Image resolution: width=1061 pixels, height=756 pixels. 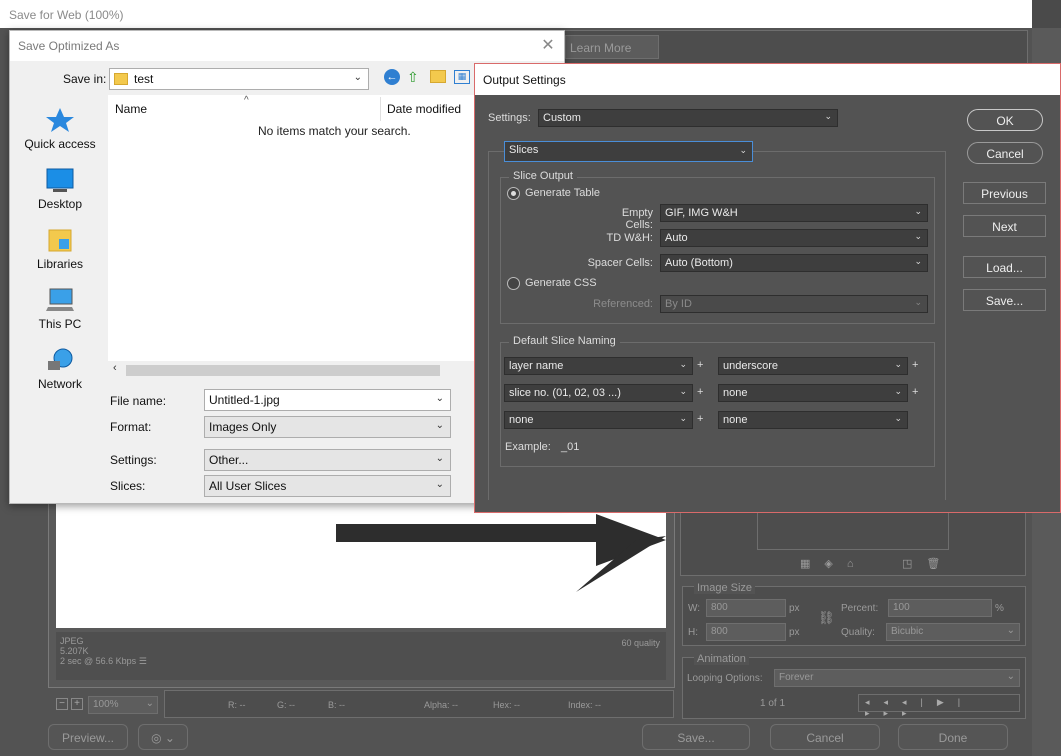 I want to click on td-wh-label: TD W&H:, so click(x=629, y=238).